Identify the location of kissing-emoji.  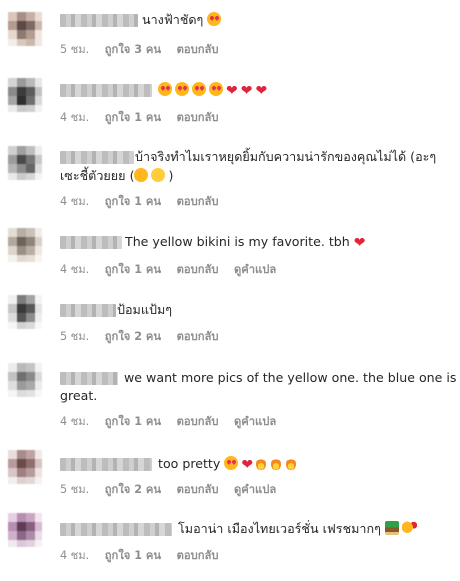
(141, 175).